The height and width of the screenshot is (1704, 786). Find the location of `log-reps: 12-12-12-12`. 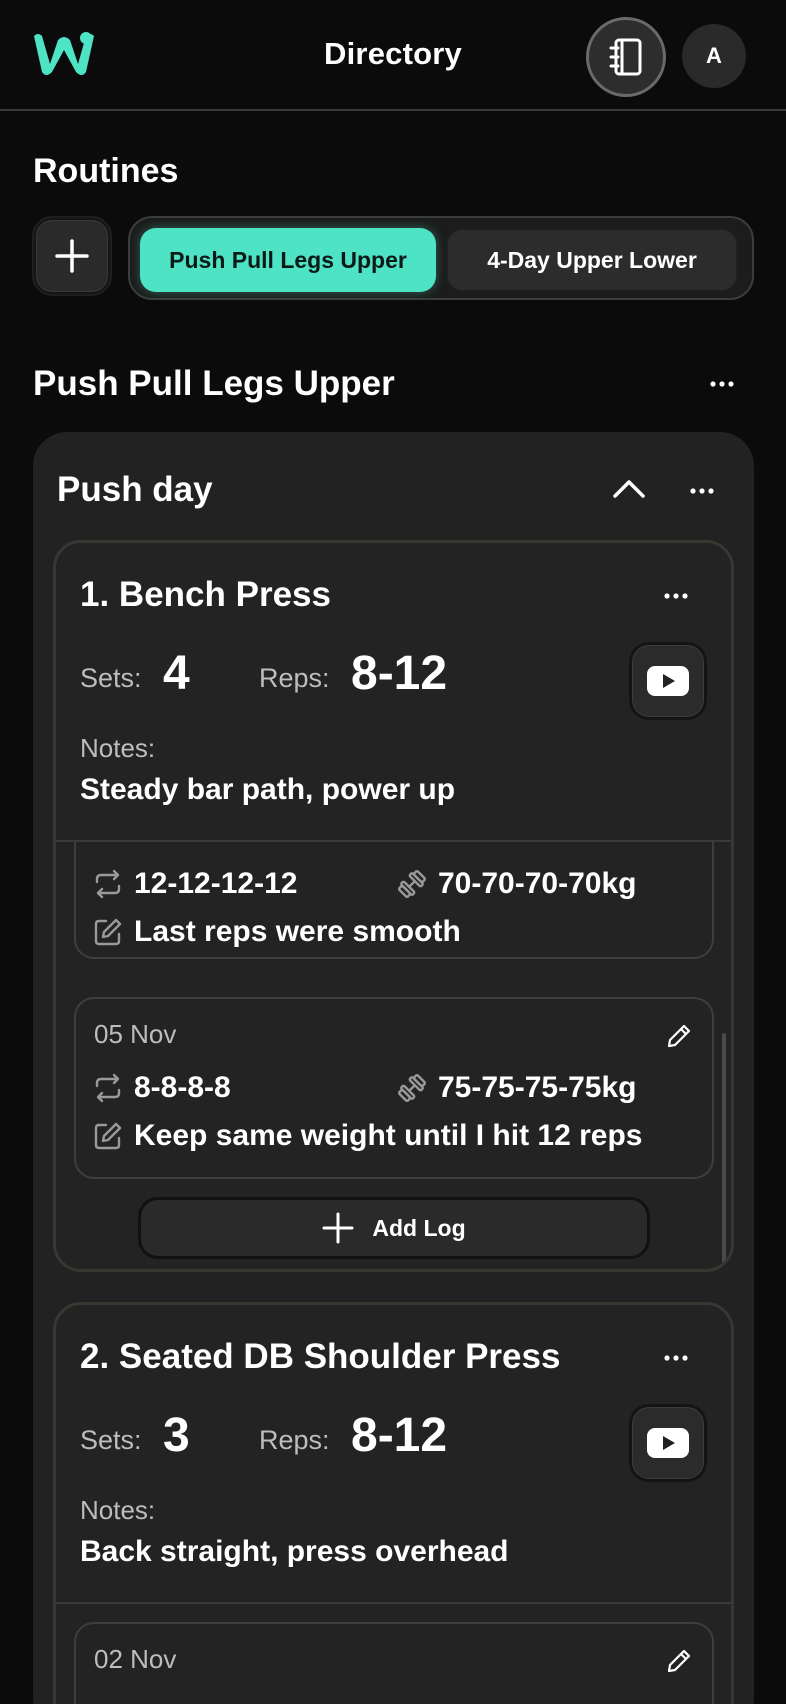

log-reps: 12-12-12-12 is located at coordinates (194, 884).